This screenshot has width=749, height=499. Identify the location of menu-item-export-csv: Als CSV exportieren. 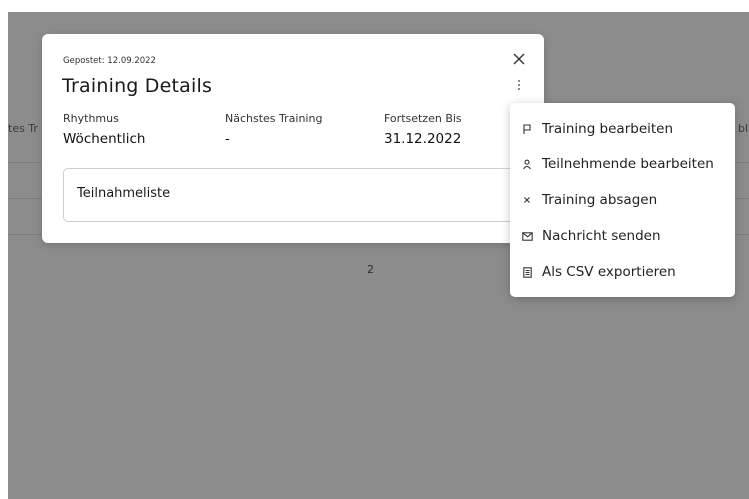
(622, 272).